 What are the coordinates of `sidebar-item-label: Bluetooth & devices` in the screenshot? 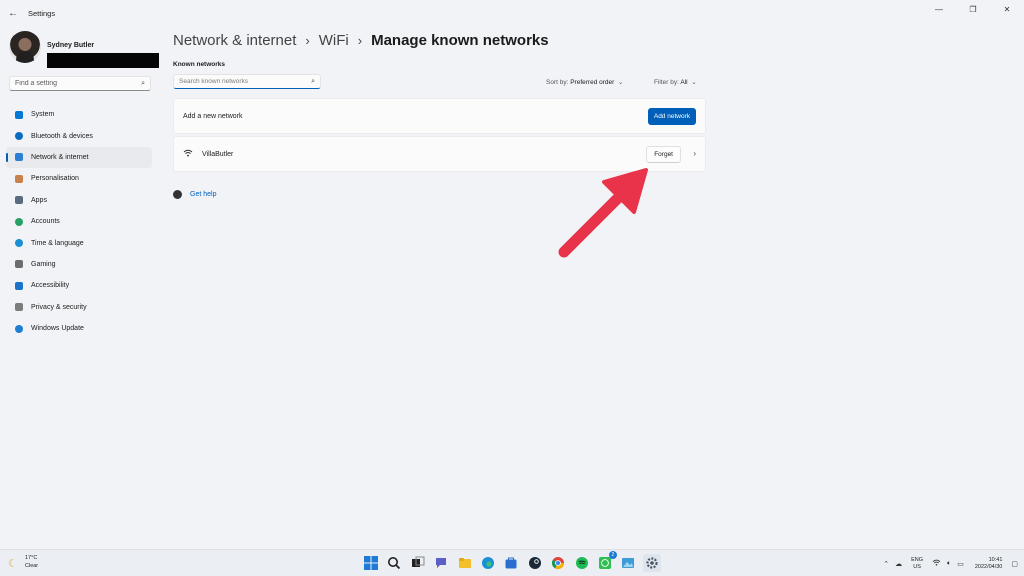 It's located at (62, 136).